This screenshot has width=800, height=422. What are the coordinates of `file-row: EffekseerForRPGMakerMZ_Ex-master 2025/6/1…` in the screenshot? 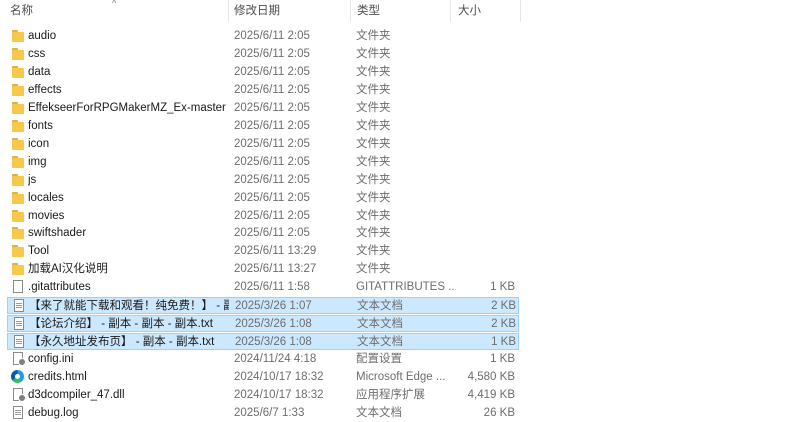 It's located at (263, 108).